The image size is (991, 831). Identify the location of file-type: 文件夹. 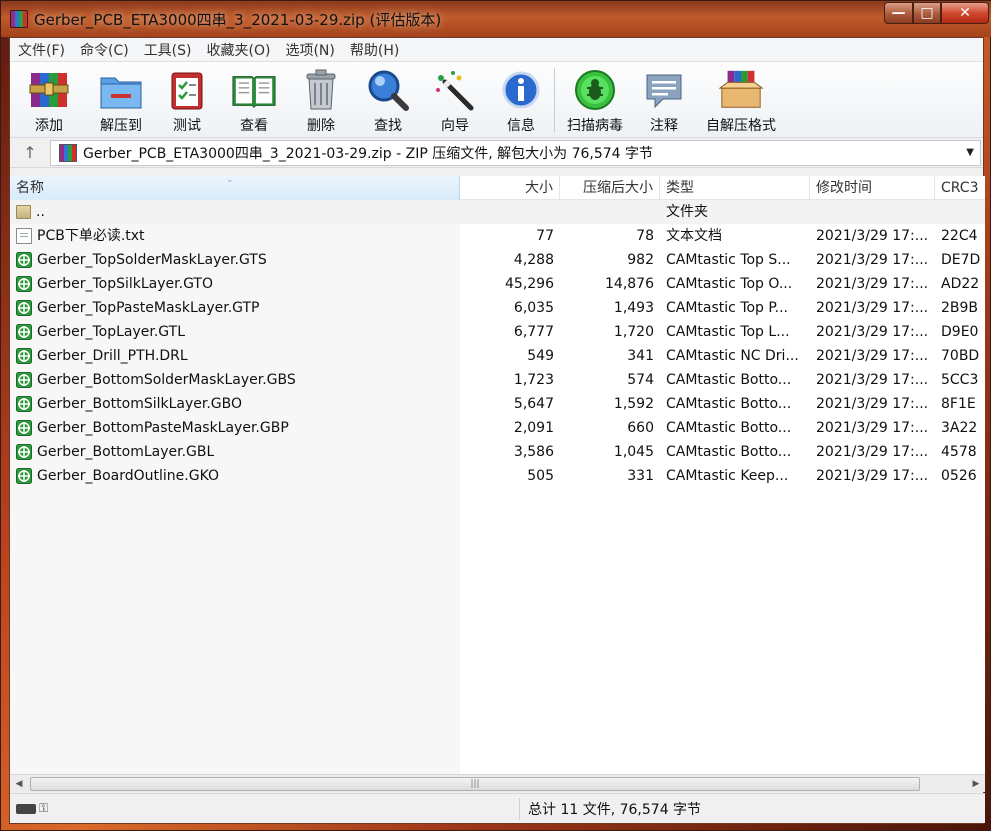
(687, 212).